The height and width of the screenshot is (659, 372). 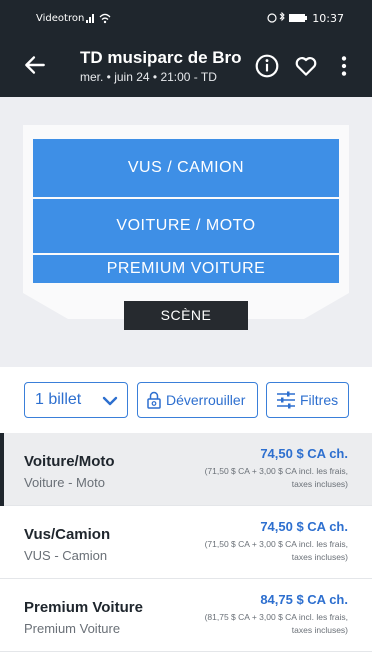 What do you see at coordinates (66, 555) in the screenshot?
I see `listing-subtitle: VUS - Camion` at bounding box center [66, 555].